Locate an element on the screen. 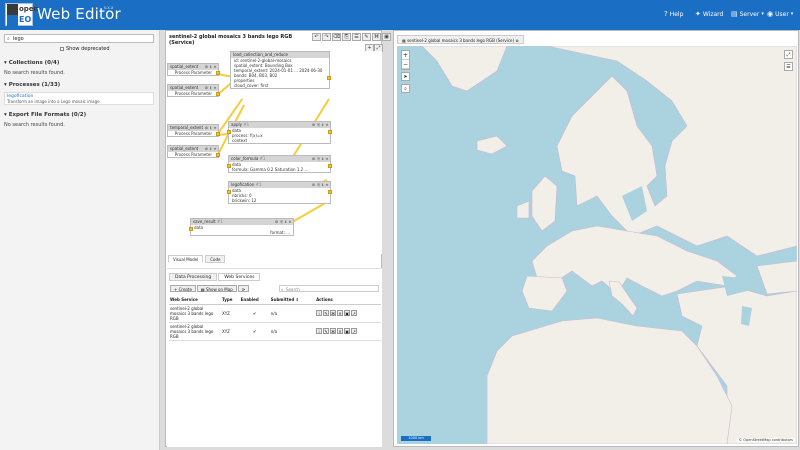  show-deprecated-checkbox is located at coordinates (62, 49).